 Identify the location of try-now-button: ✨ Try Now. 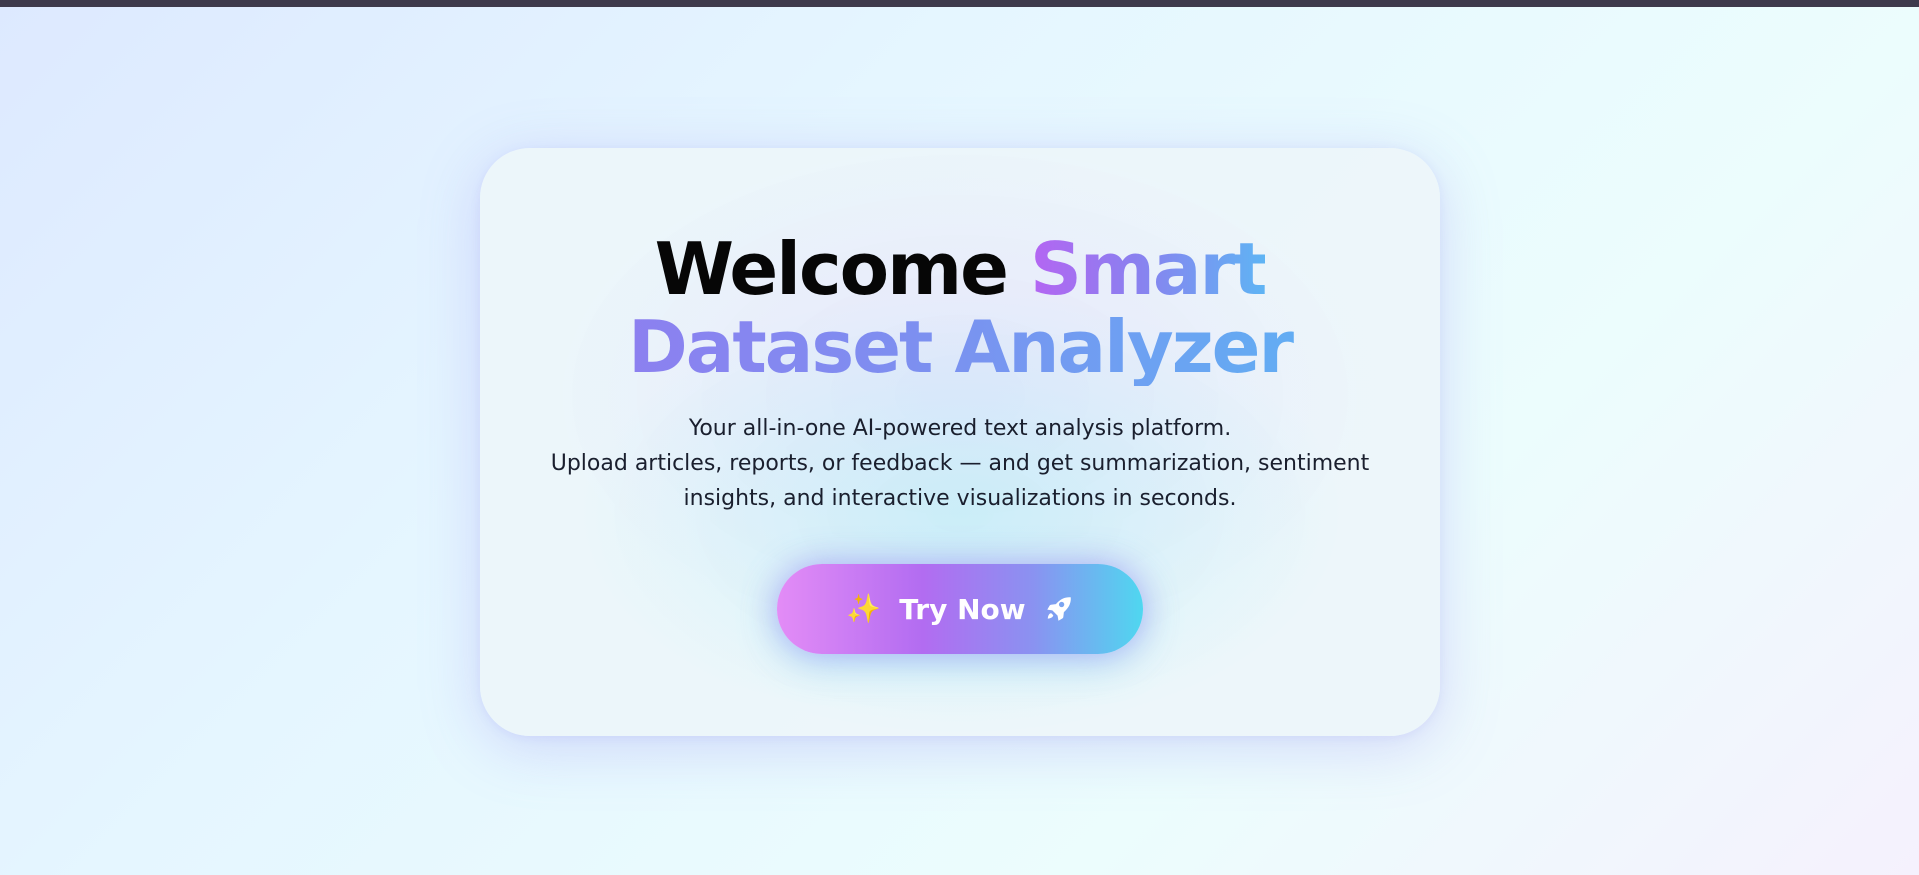
(960, 609).